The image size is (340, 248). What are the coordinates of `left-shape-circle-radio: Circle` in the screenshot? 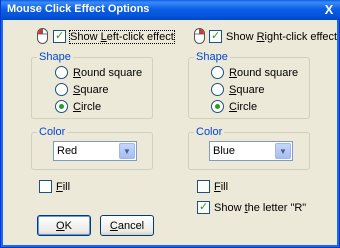 It's located at (78, 106).